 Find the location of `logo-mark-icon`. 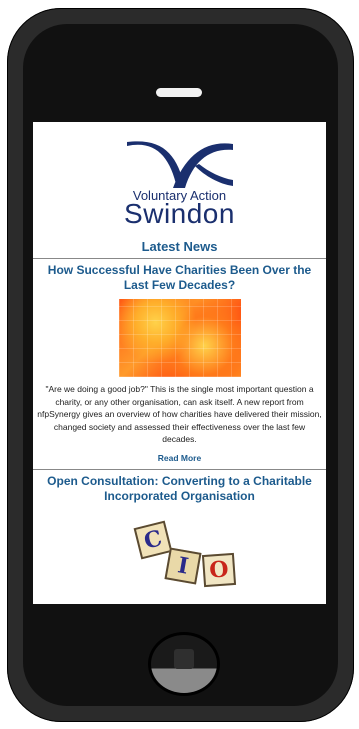

logo-mark-icon is located at coordinates (180, 164).